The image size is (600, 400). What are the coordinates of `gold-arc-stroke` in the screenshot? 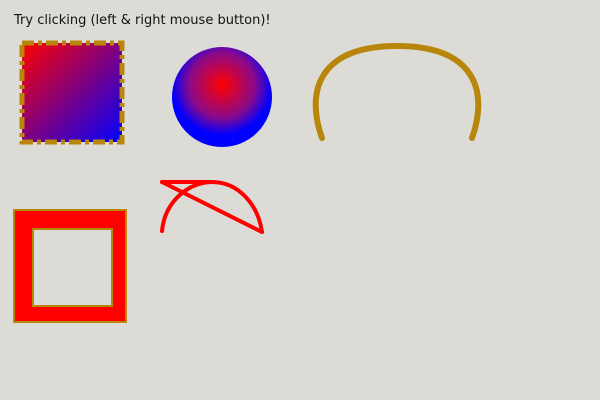 It's located at (397, 91).